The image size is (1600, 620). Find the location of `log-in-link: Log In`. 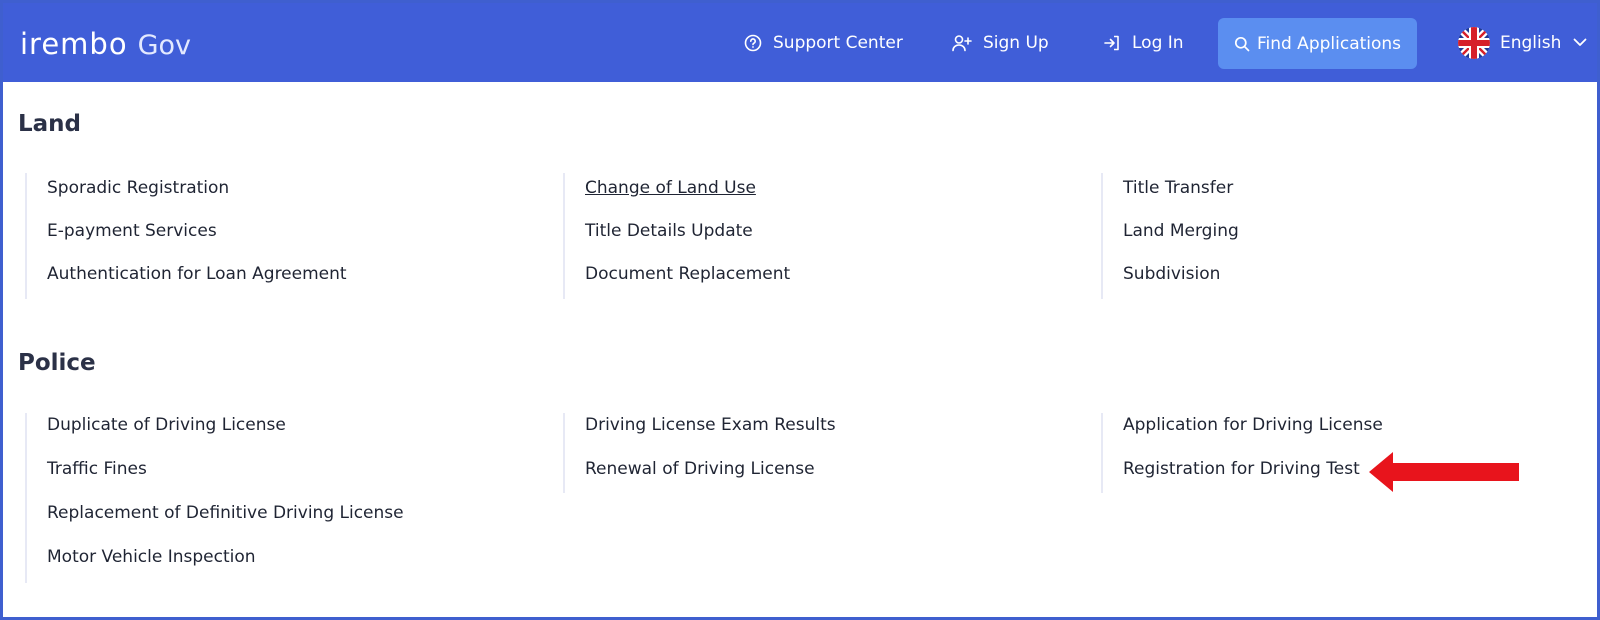

log-in-link: Log In is located at coordinates (1143, 42).